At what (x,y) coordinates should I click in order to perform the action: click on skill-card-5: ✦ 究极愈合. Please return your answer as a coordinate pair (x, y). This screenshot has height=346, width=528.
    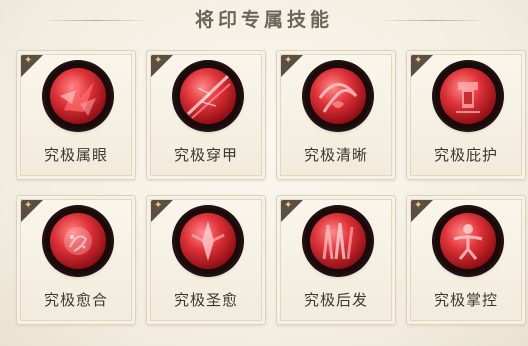
    Looking at the image, I should click on (76, 260).